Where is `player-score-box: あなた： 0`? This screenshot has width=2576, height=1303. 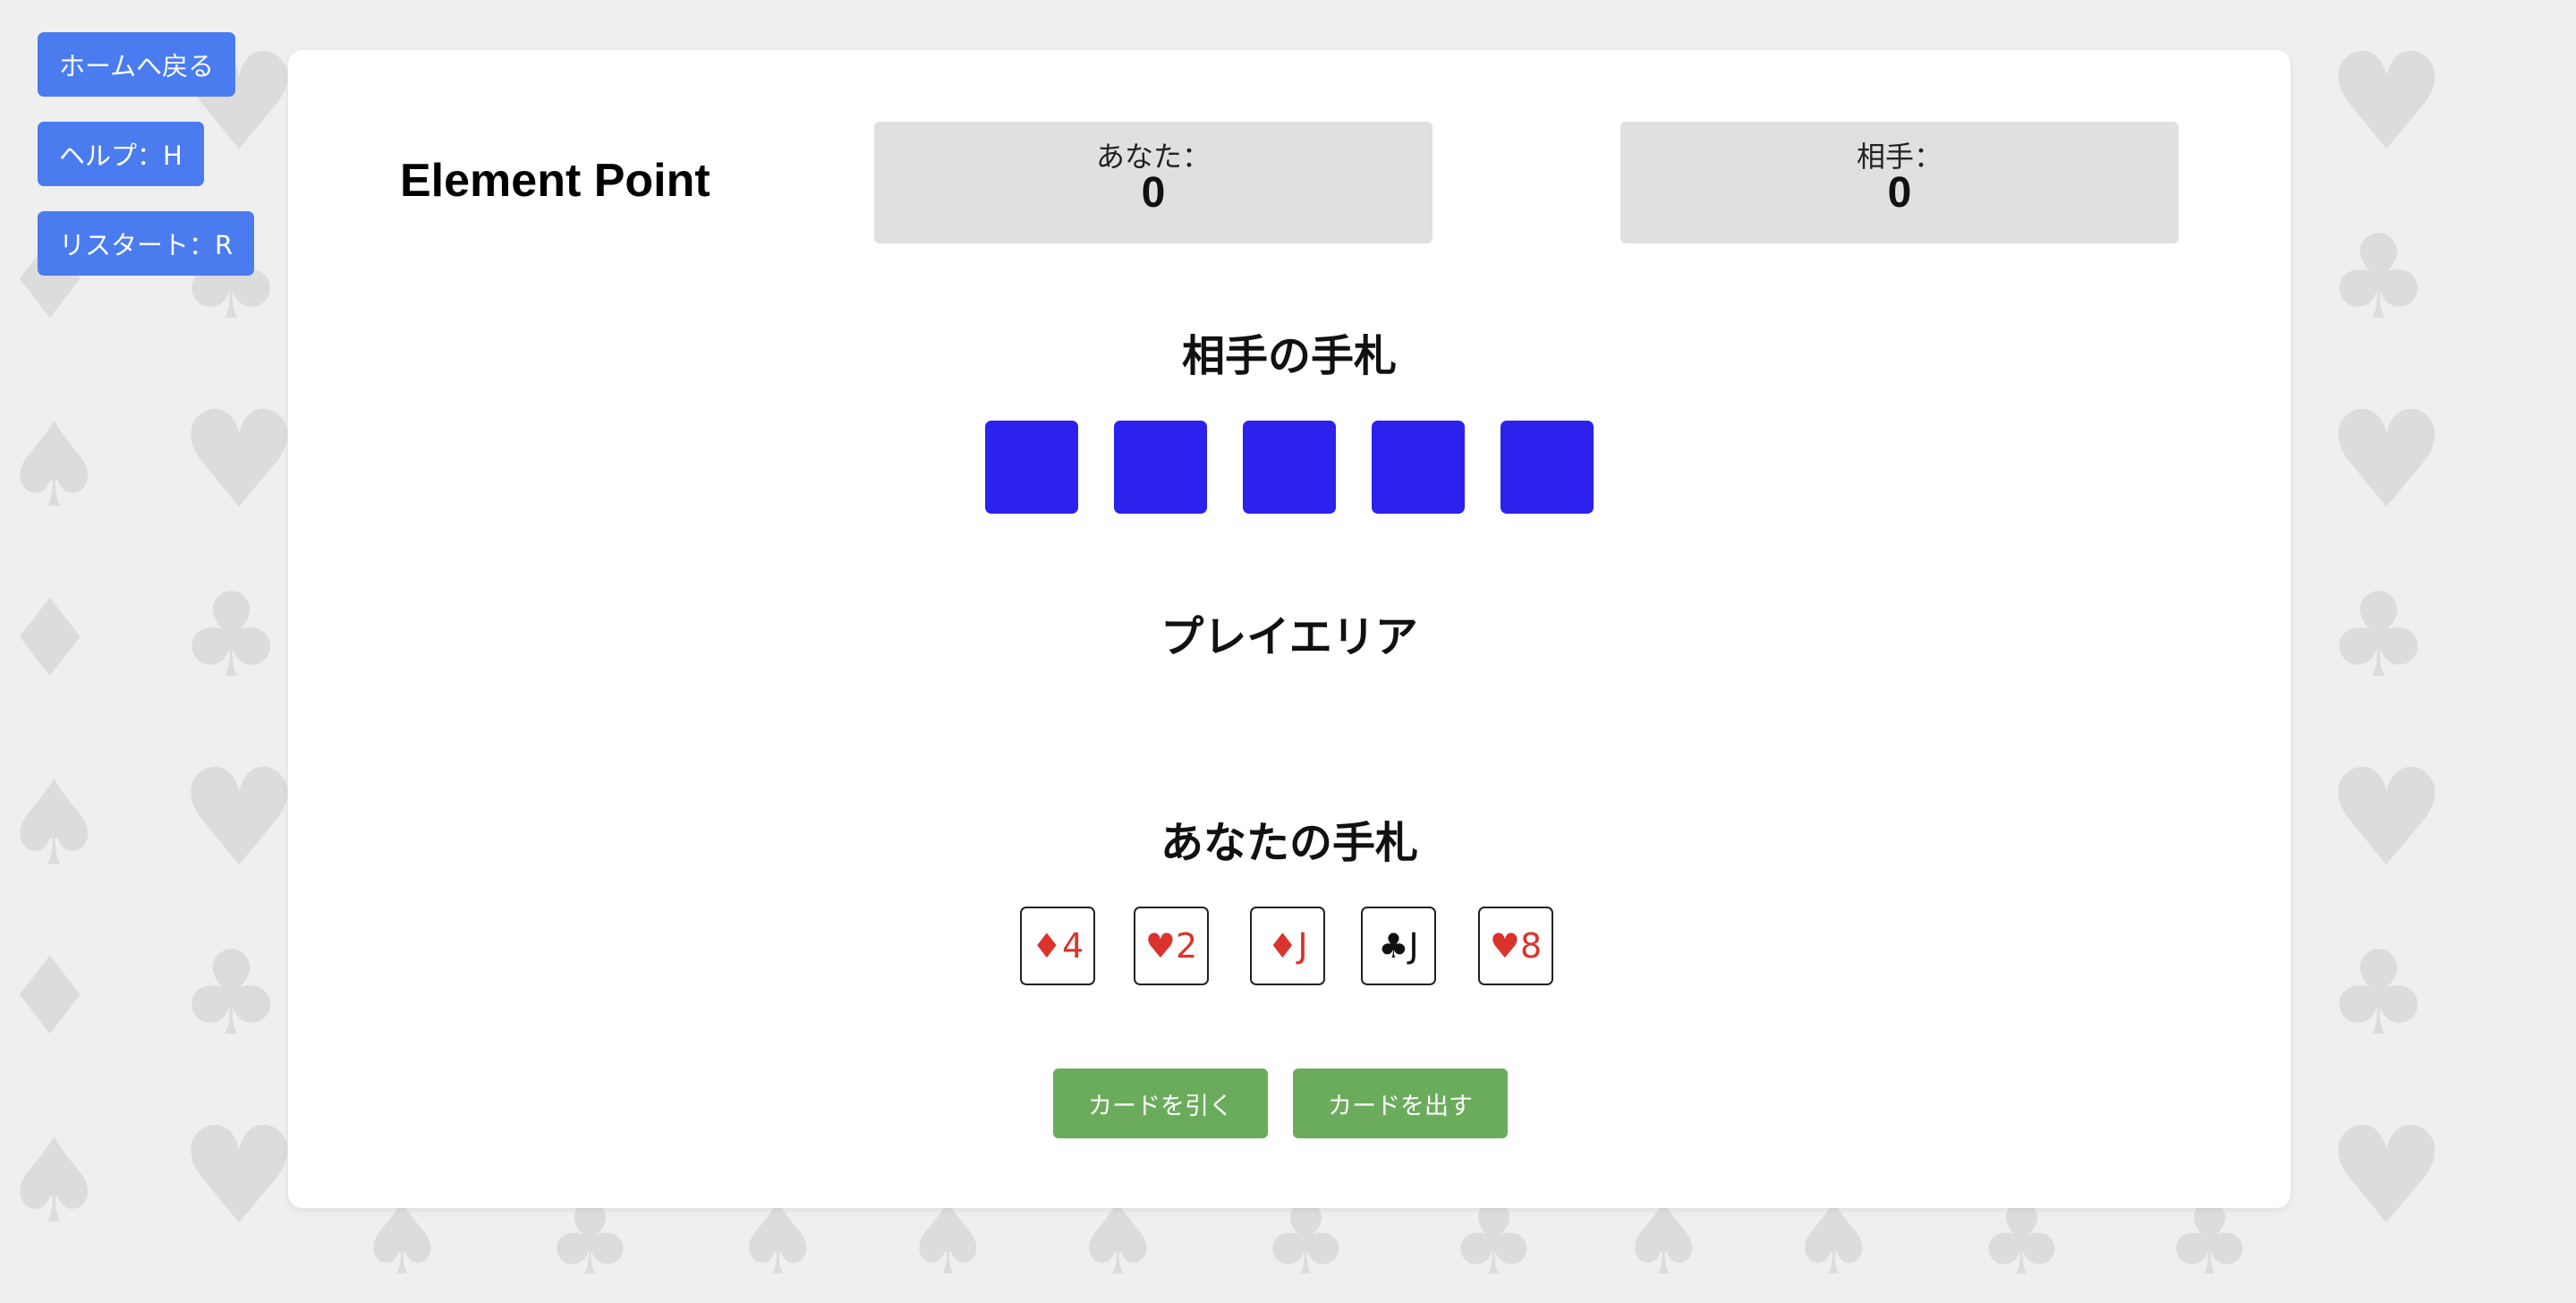
player-score-box: あなた： 0 is located at coordinates (1153, 182).